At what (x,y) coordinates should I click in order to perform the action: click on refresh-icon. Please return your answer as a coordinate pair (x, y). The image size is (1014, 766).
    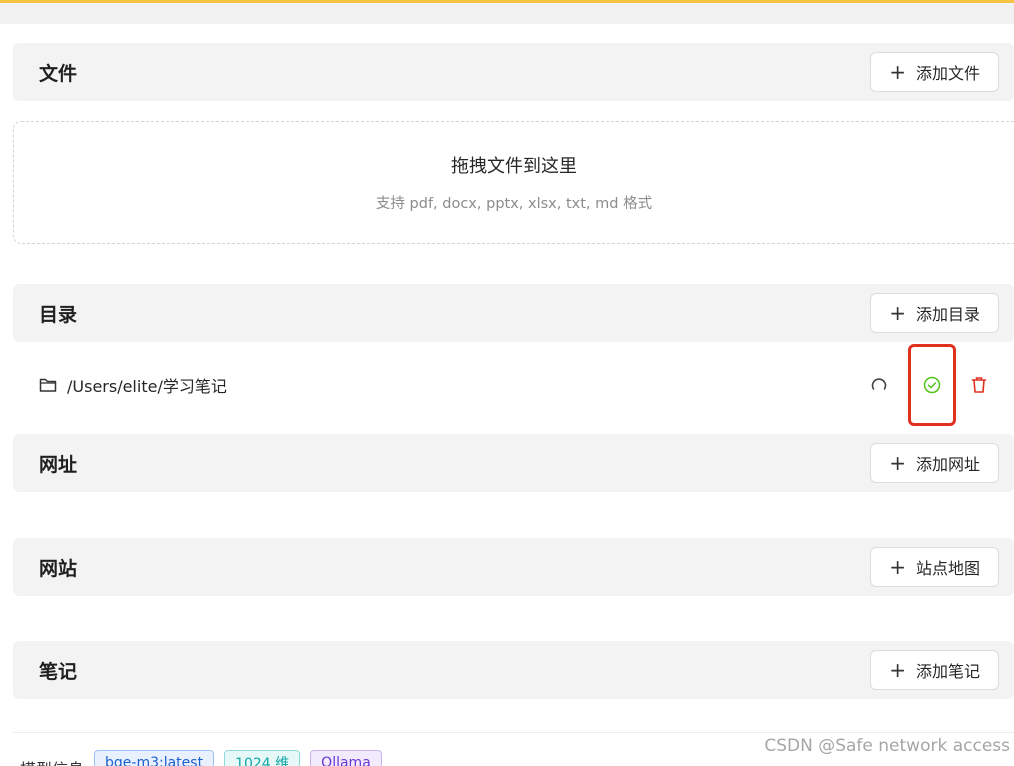
    Looking at the image, I should click on (879, 385).